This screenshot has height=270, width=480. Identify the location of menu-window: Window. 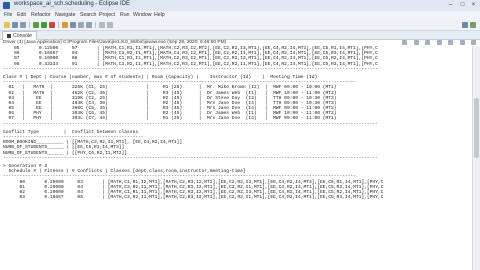
(142, 15).